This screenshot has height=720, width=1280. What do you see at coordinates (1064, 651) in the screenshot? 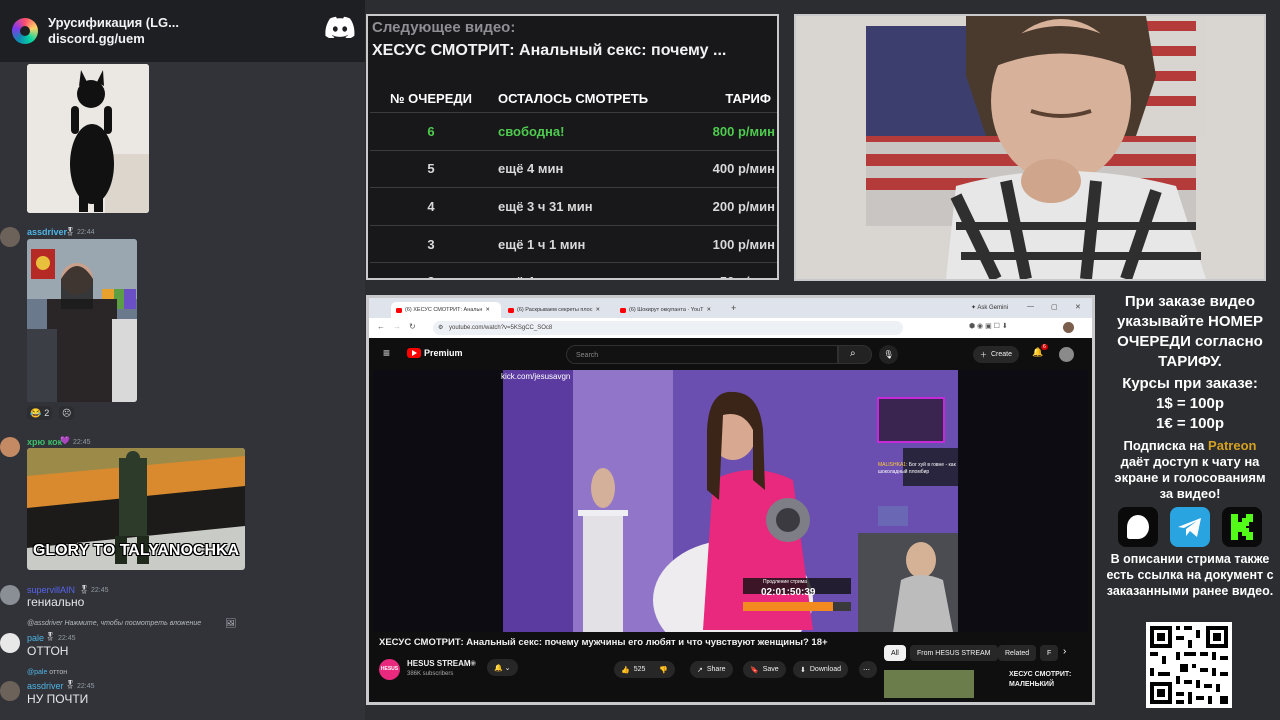
I see `chevron-right-icon: ›` at bounding box center [1064, 651].